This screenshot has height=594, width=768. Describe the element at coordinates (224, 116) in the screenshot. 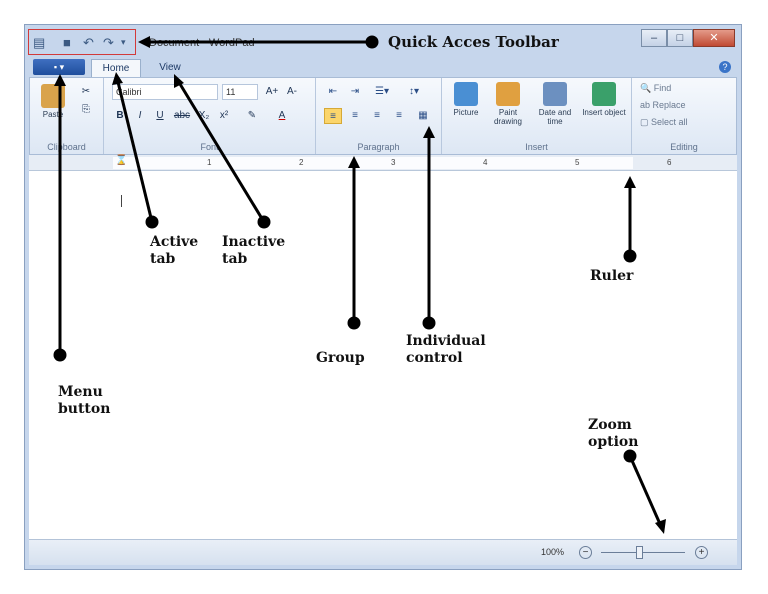

I see `superscript-button: x²` at that location.